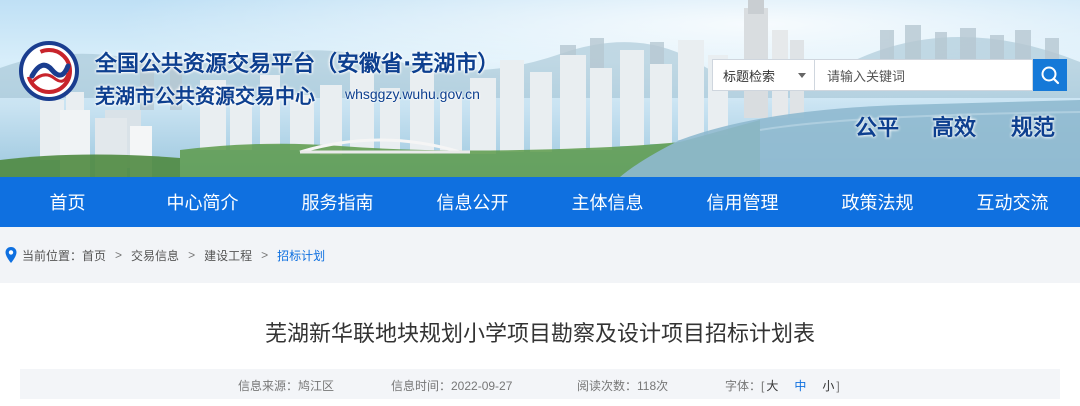 The width and height of the screenshot is (1080, 406). Describe the element at coordinates (828, 386) in the screenshot. I see `font-size-small-button: 小` at that location.